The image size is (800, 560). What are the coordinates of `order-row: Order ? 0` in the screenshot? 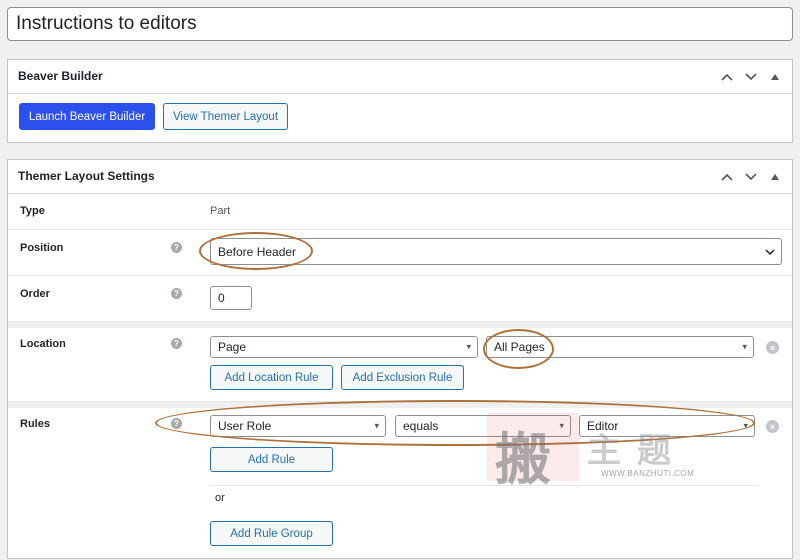 It's located at (400, 299).